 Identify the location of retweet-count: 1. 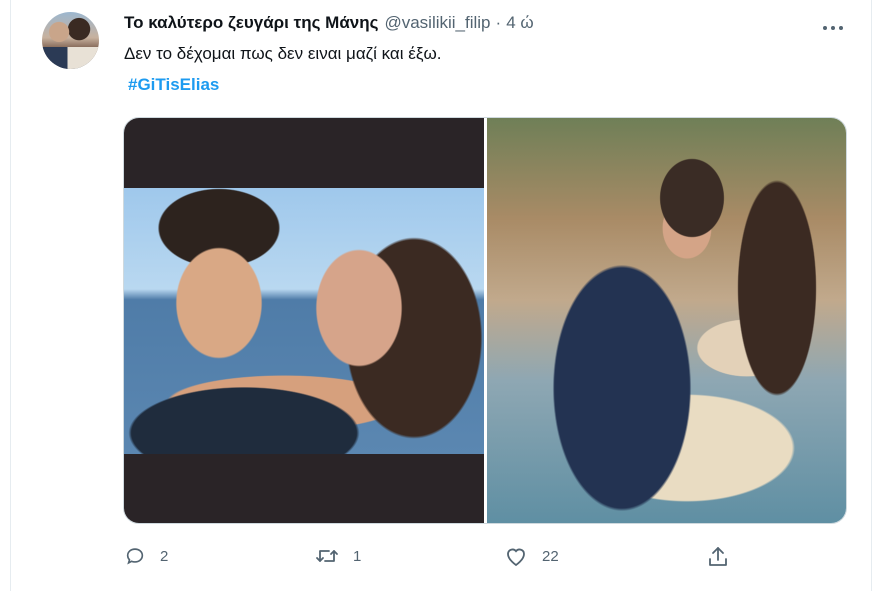
(357, 556).